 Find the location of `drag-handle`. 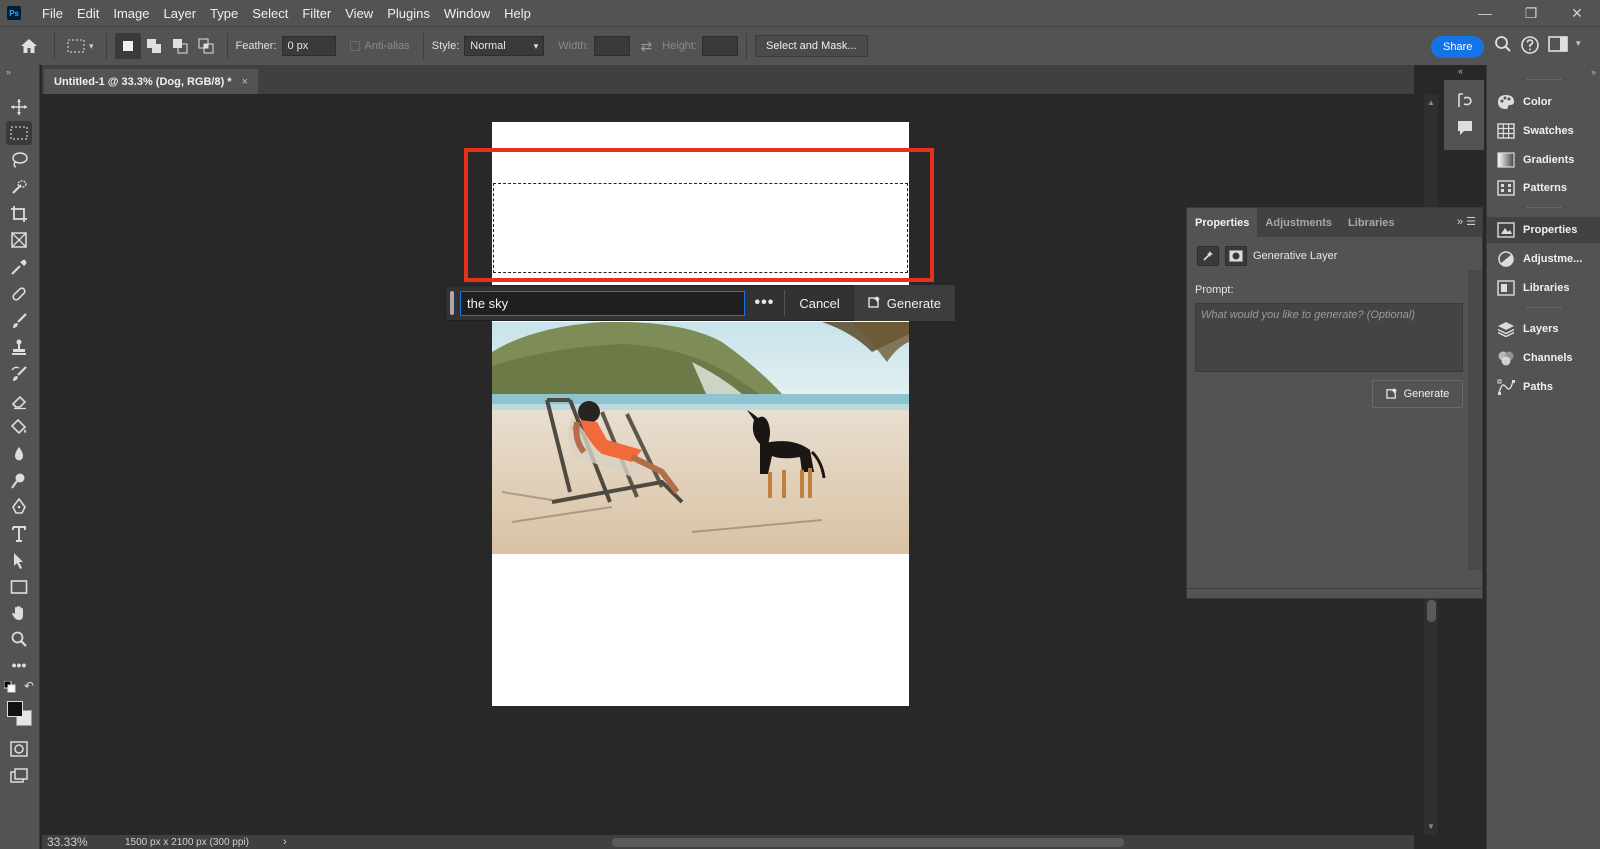

drag-handle is located at coordinates (452, 303).